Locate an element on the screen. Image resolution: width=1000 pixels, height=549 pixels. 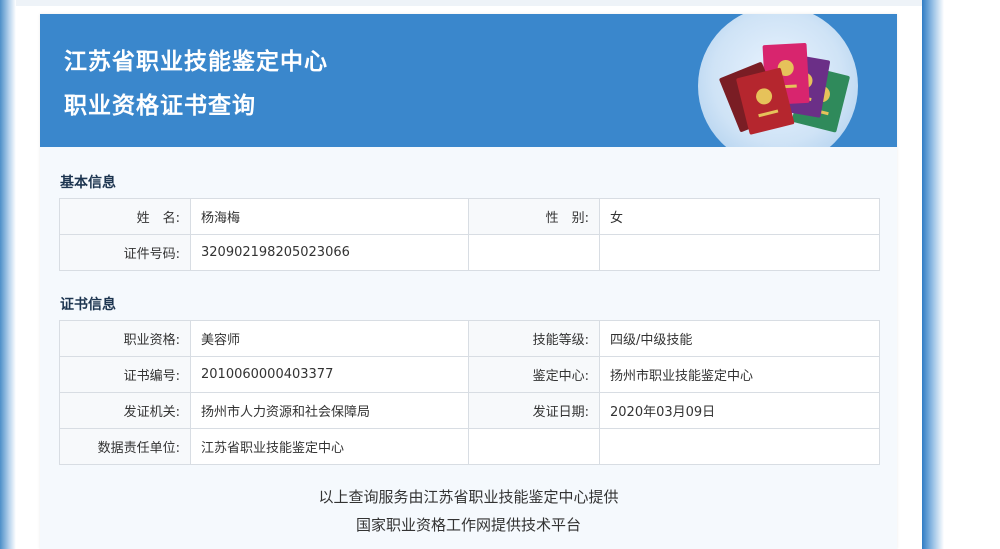
name-value: 杨海梅 is located at coordinates (329, 216).